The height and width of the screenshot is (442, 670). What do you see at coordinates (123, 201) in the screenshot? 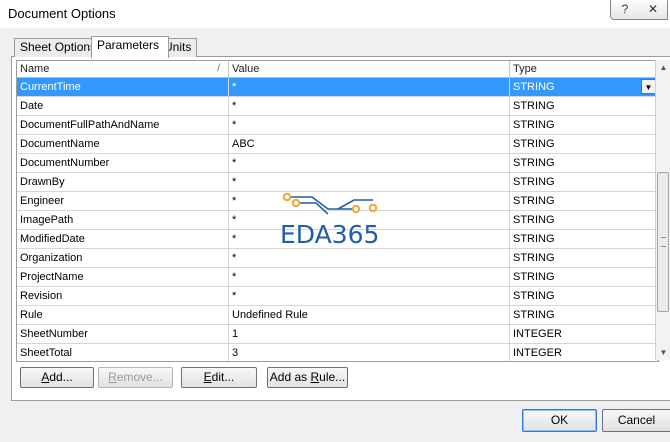
I see `param-name-cell: Engineer` at bounding box center [123, 201].